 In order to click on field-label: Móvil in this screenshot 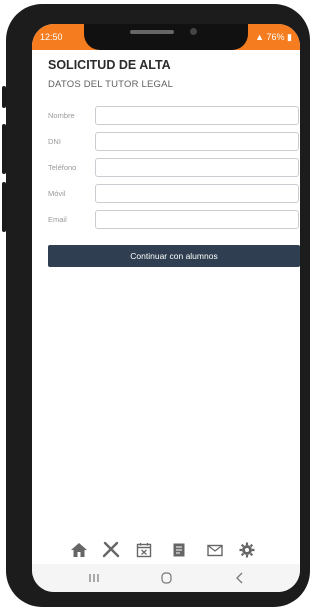, I will do `click(57, 193)`.